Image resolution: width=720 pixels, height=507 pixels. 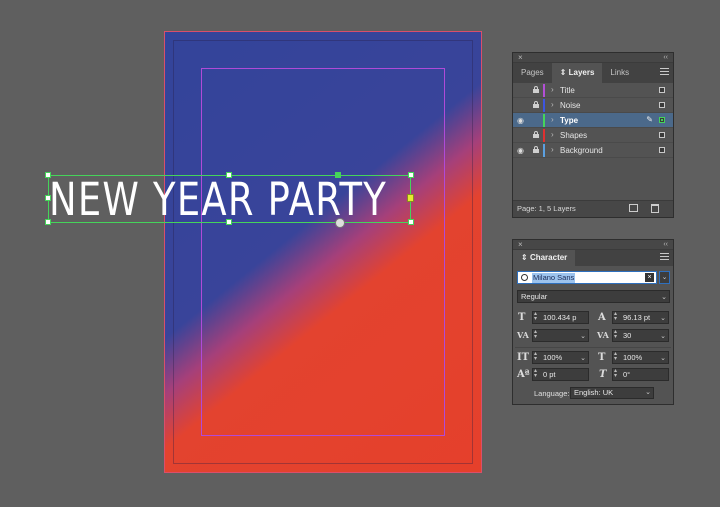 I want to click on layer-name: Noise, so click(x=570, y=105).